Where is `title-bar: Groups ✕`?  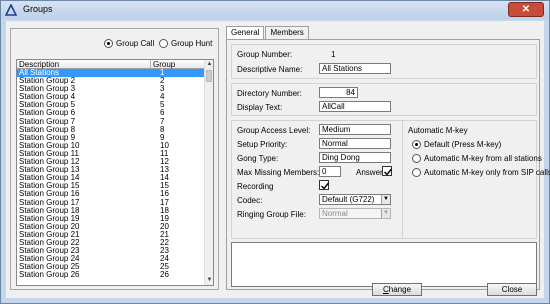
title-bar: Groups ✕ is located at coordinates (275, 10).